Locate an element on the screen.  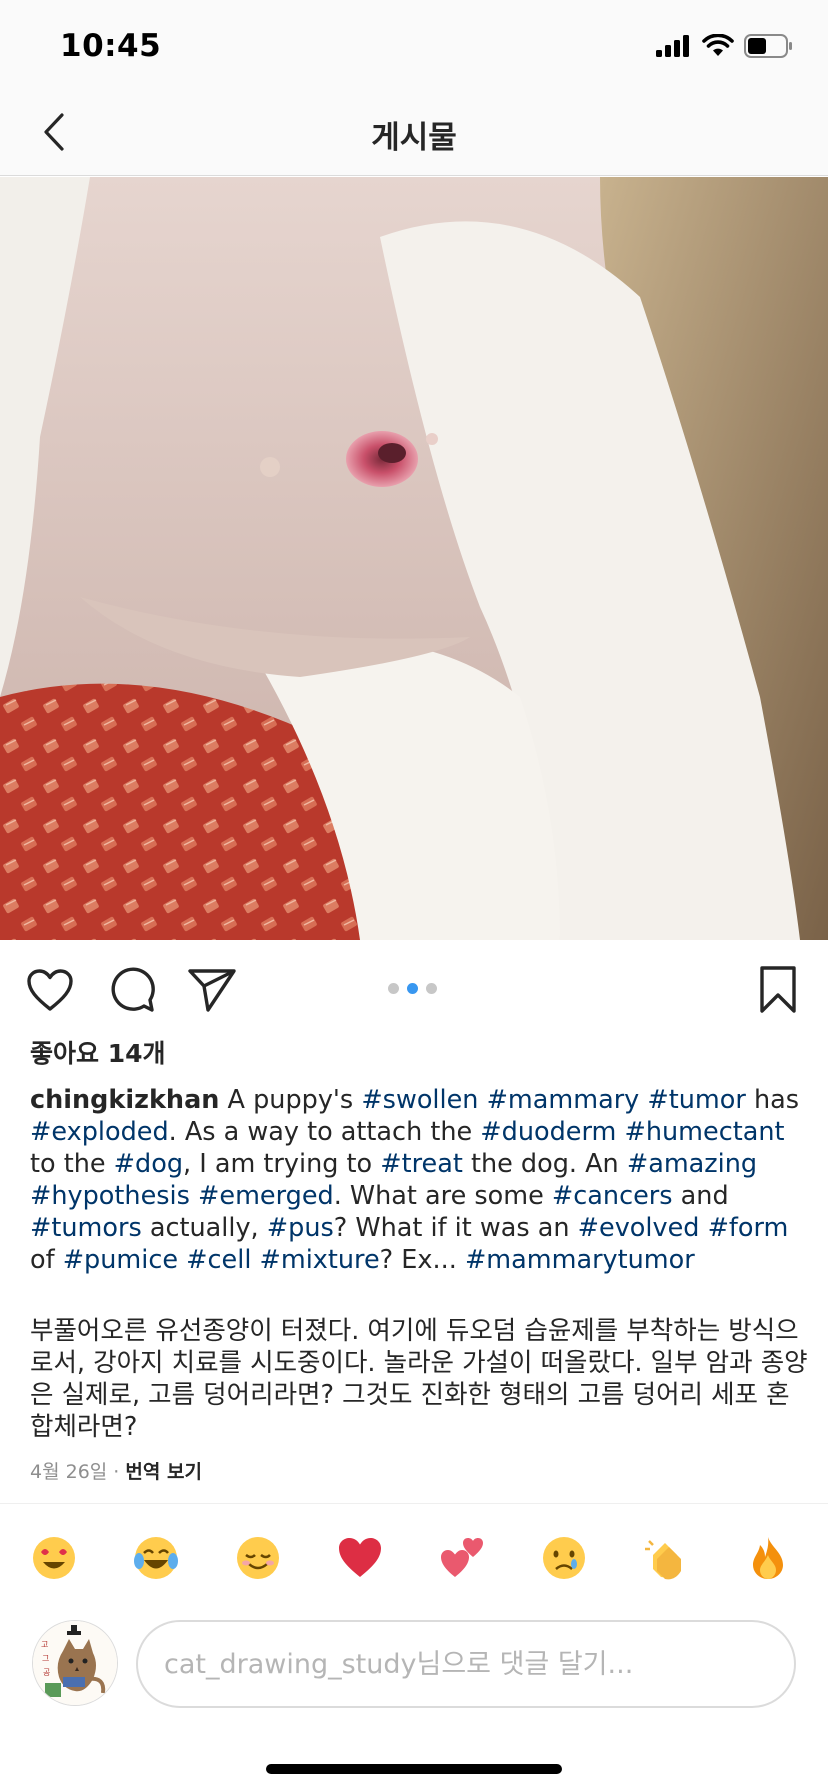
hashtag-link: #hypothesis is located at coordinates (110, 1196).